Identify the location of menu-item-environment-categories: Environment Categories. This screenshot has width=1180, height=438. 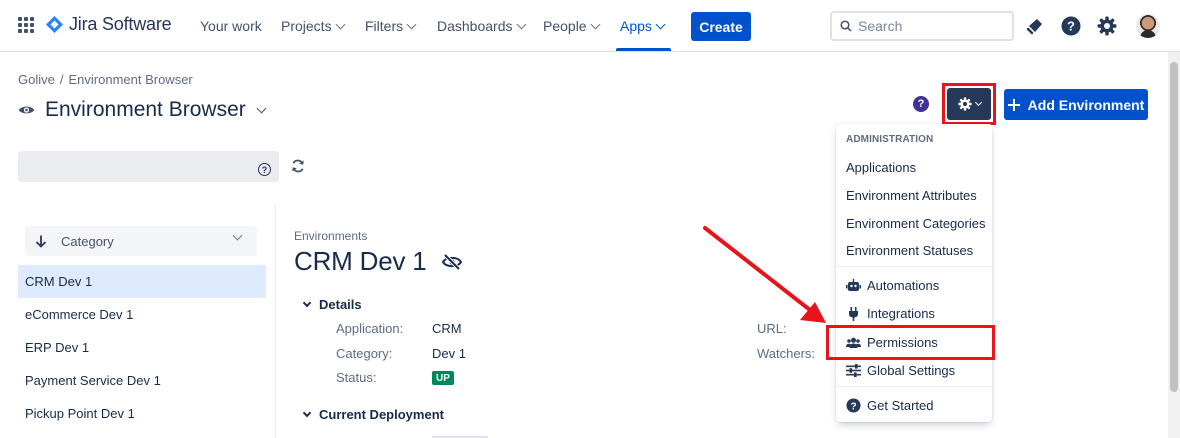
(915, 223).